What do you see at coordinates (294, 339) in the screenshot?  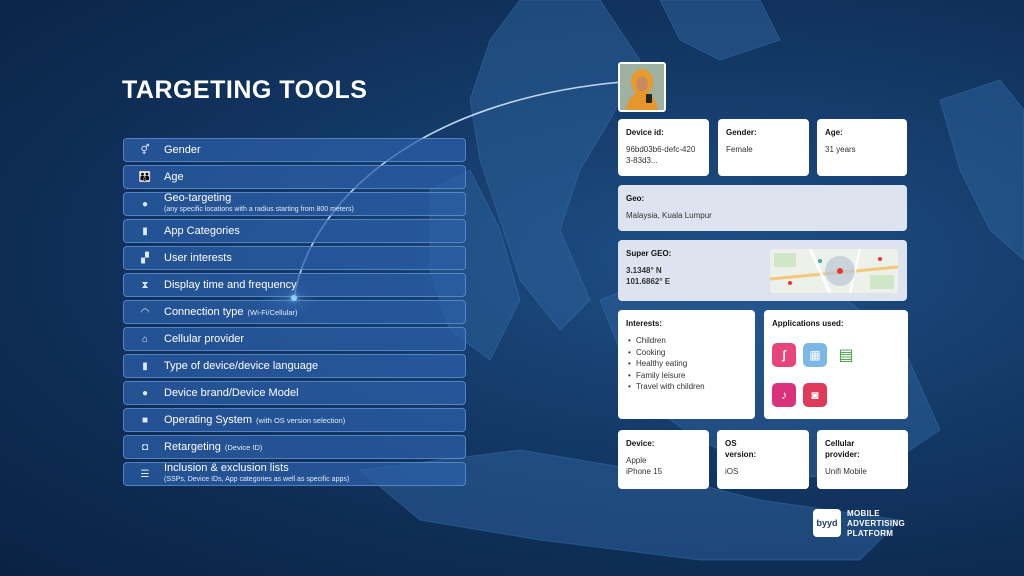 I see `tool-item-cellular-provider: ⌂ Cellular provider` at bounding box center [294, 339].